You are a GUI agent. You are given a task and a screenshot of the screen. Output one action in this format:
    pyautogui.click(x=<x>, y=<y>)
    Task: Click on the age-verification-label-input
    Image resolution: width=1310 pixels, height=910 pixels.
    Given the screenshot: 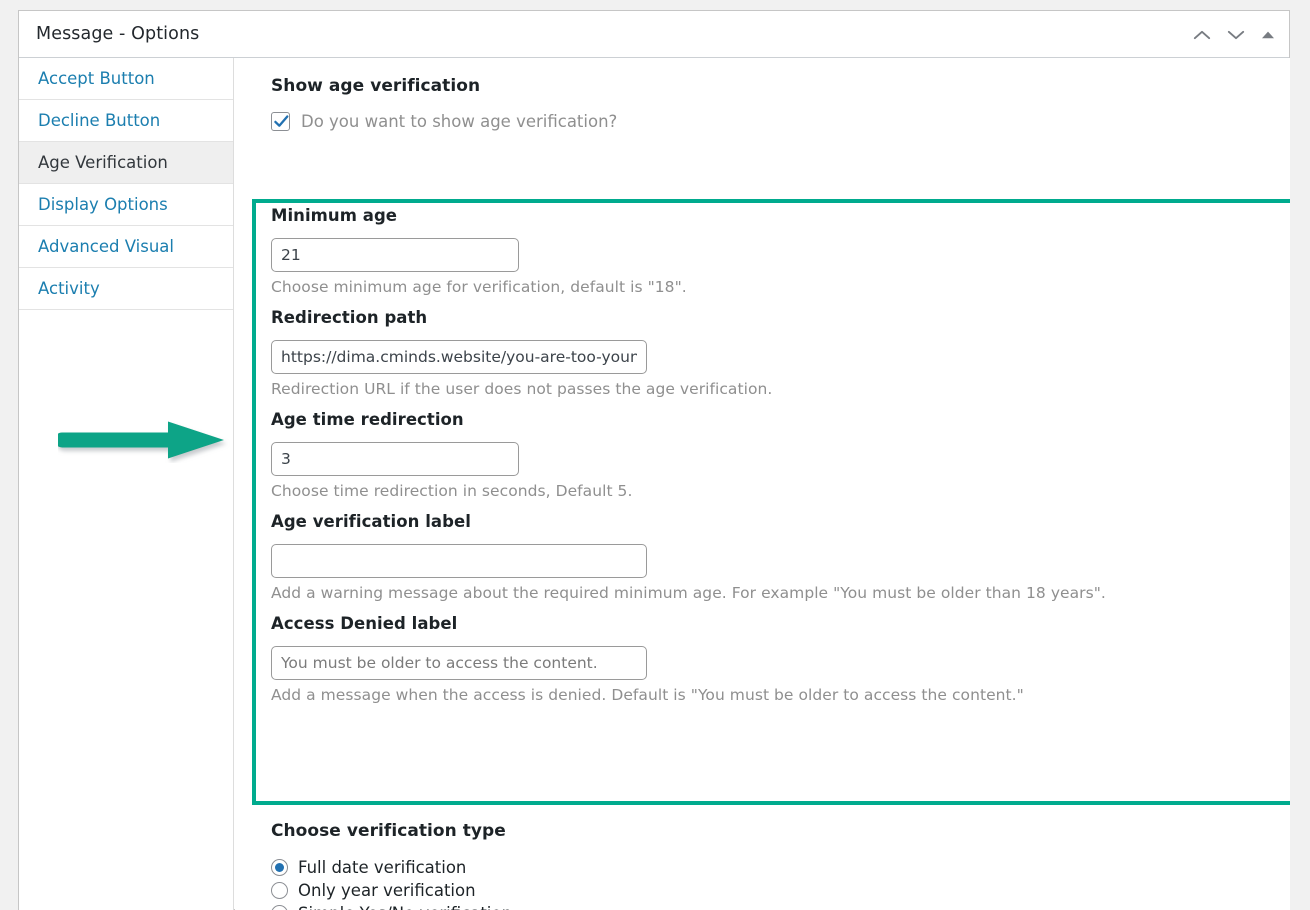 What is the action you would take?
    pyautogui.click(x=459, y=561)
    